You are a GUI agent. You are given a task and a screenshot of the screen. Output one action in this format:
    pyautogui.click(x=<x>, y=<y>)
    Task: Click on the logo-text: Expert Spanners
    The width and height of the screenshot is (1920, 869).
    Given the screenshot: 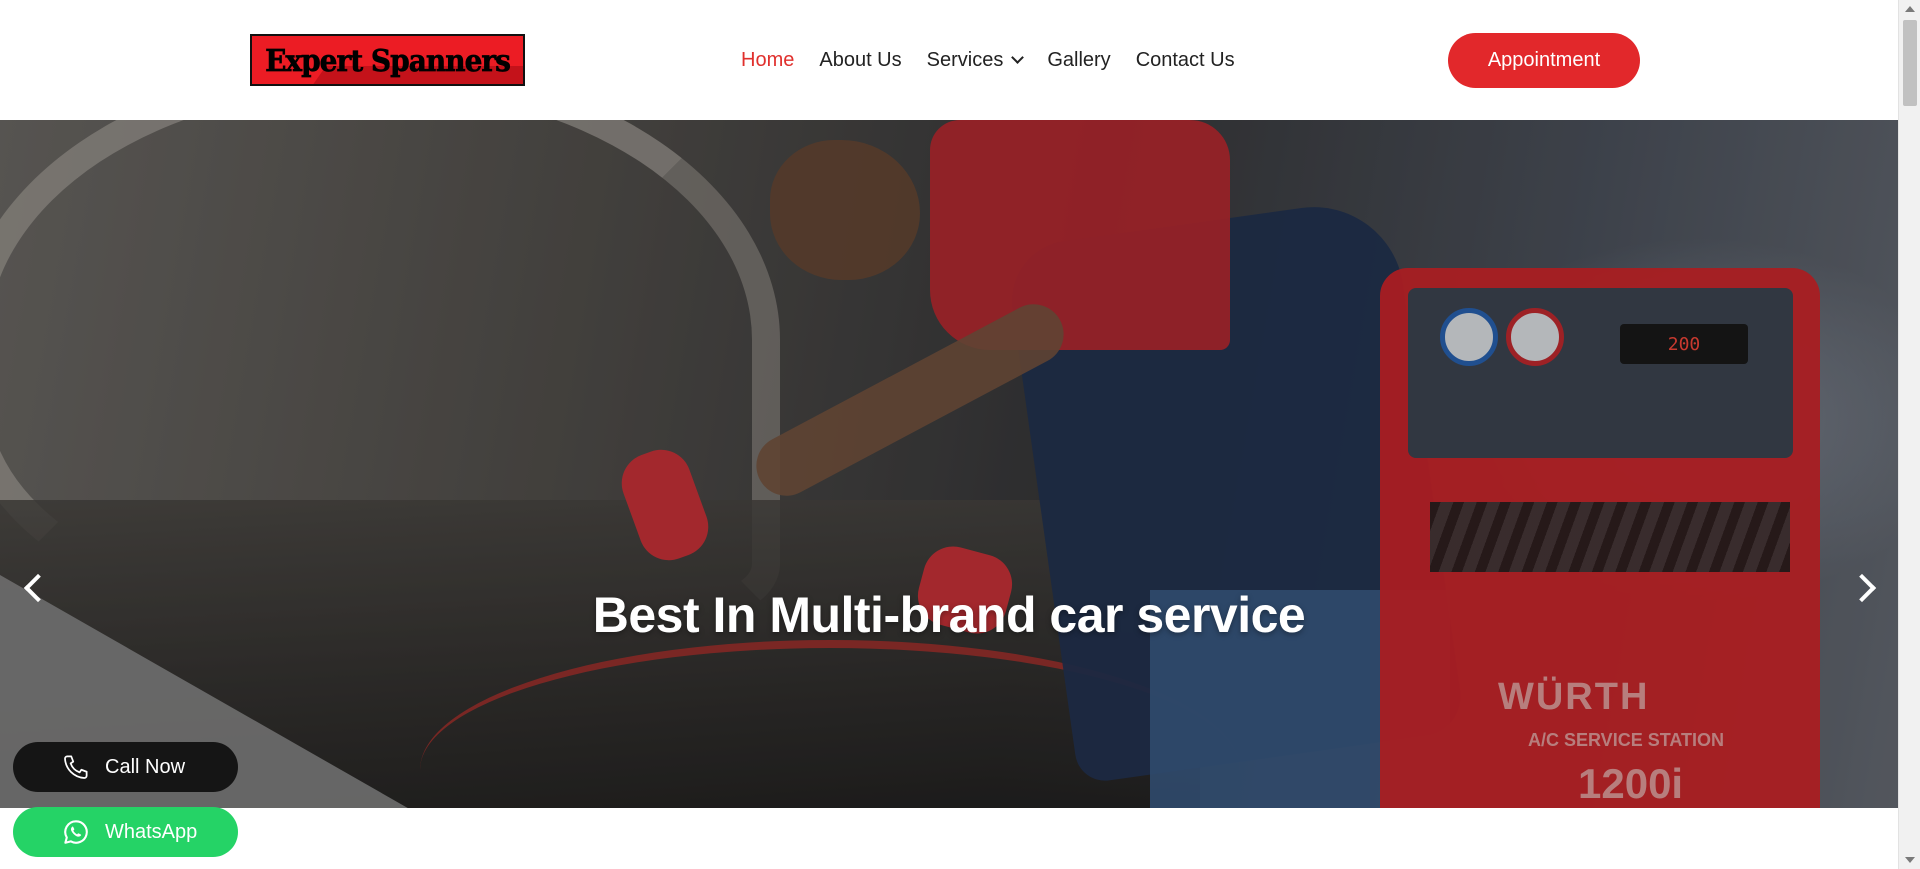 What is the action you would take?
    pyautogui.click(x=388, y=60)
    